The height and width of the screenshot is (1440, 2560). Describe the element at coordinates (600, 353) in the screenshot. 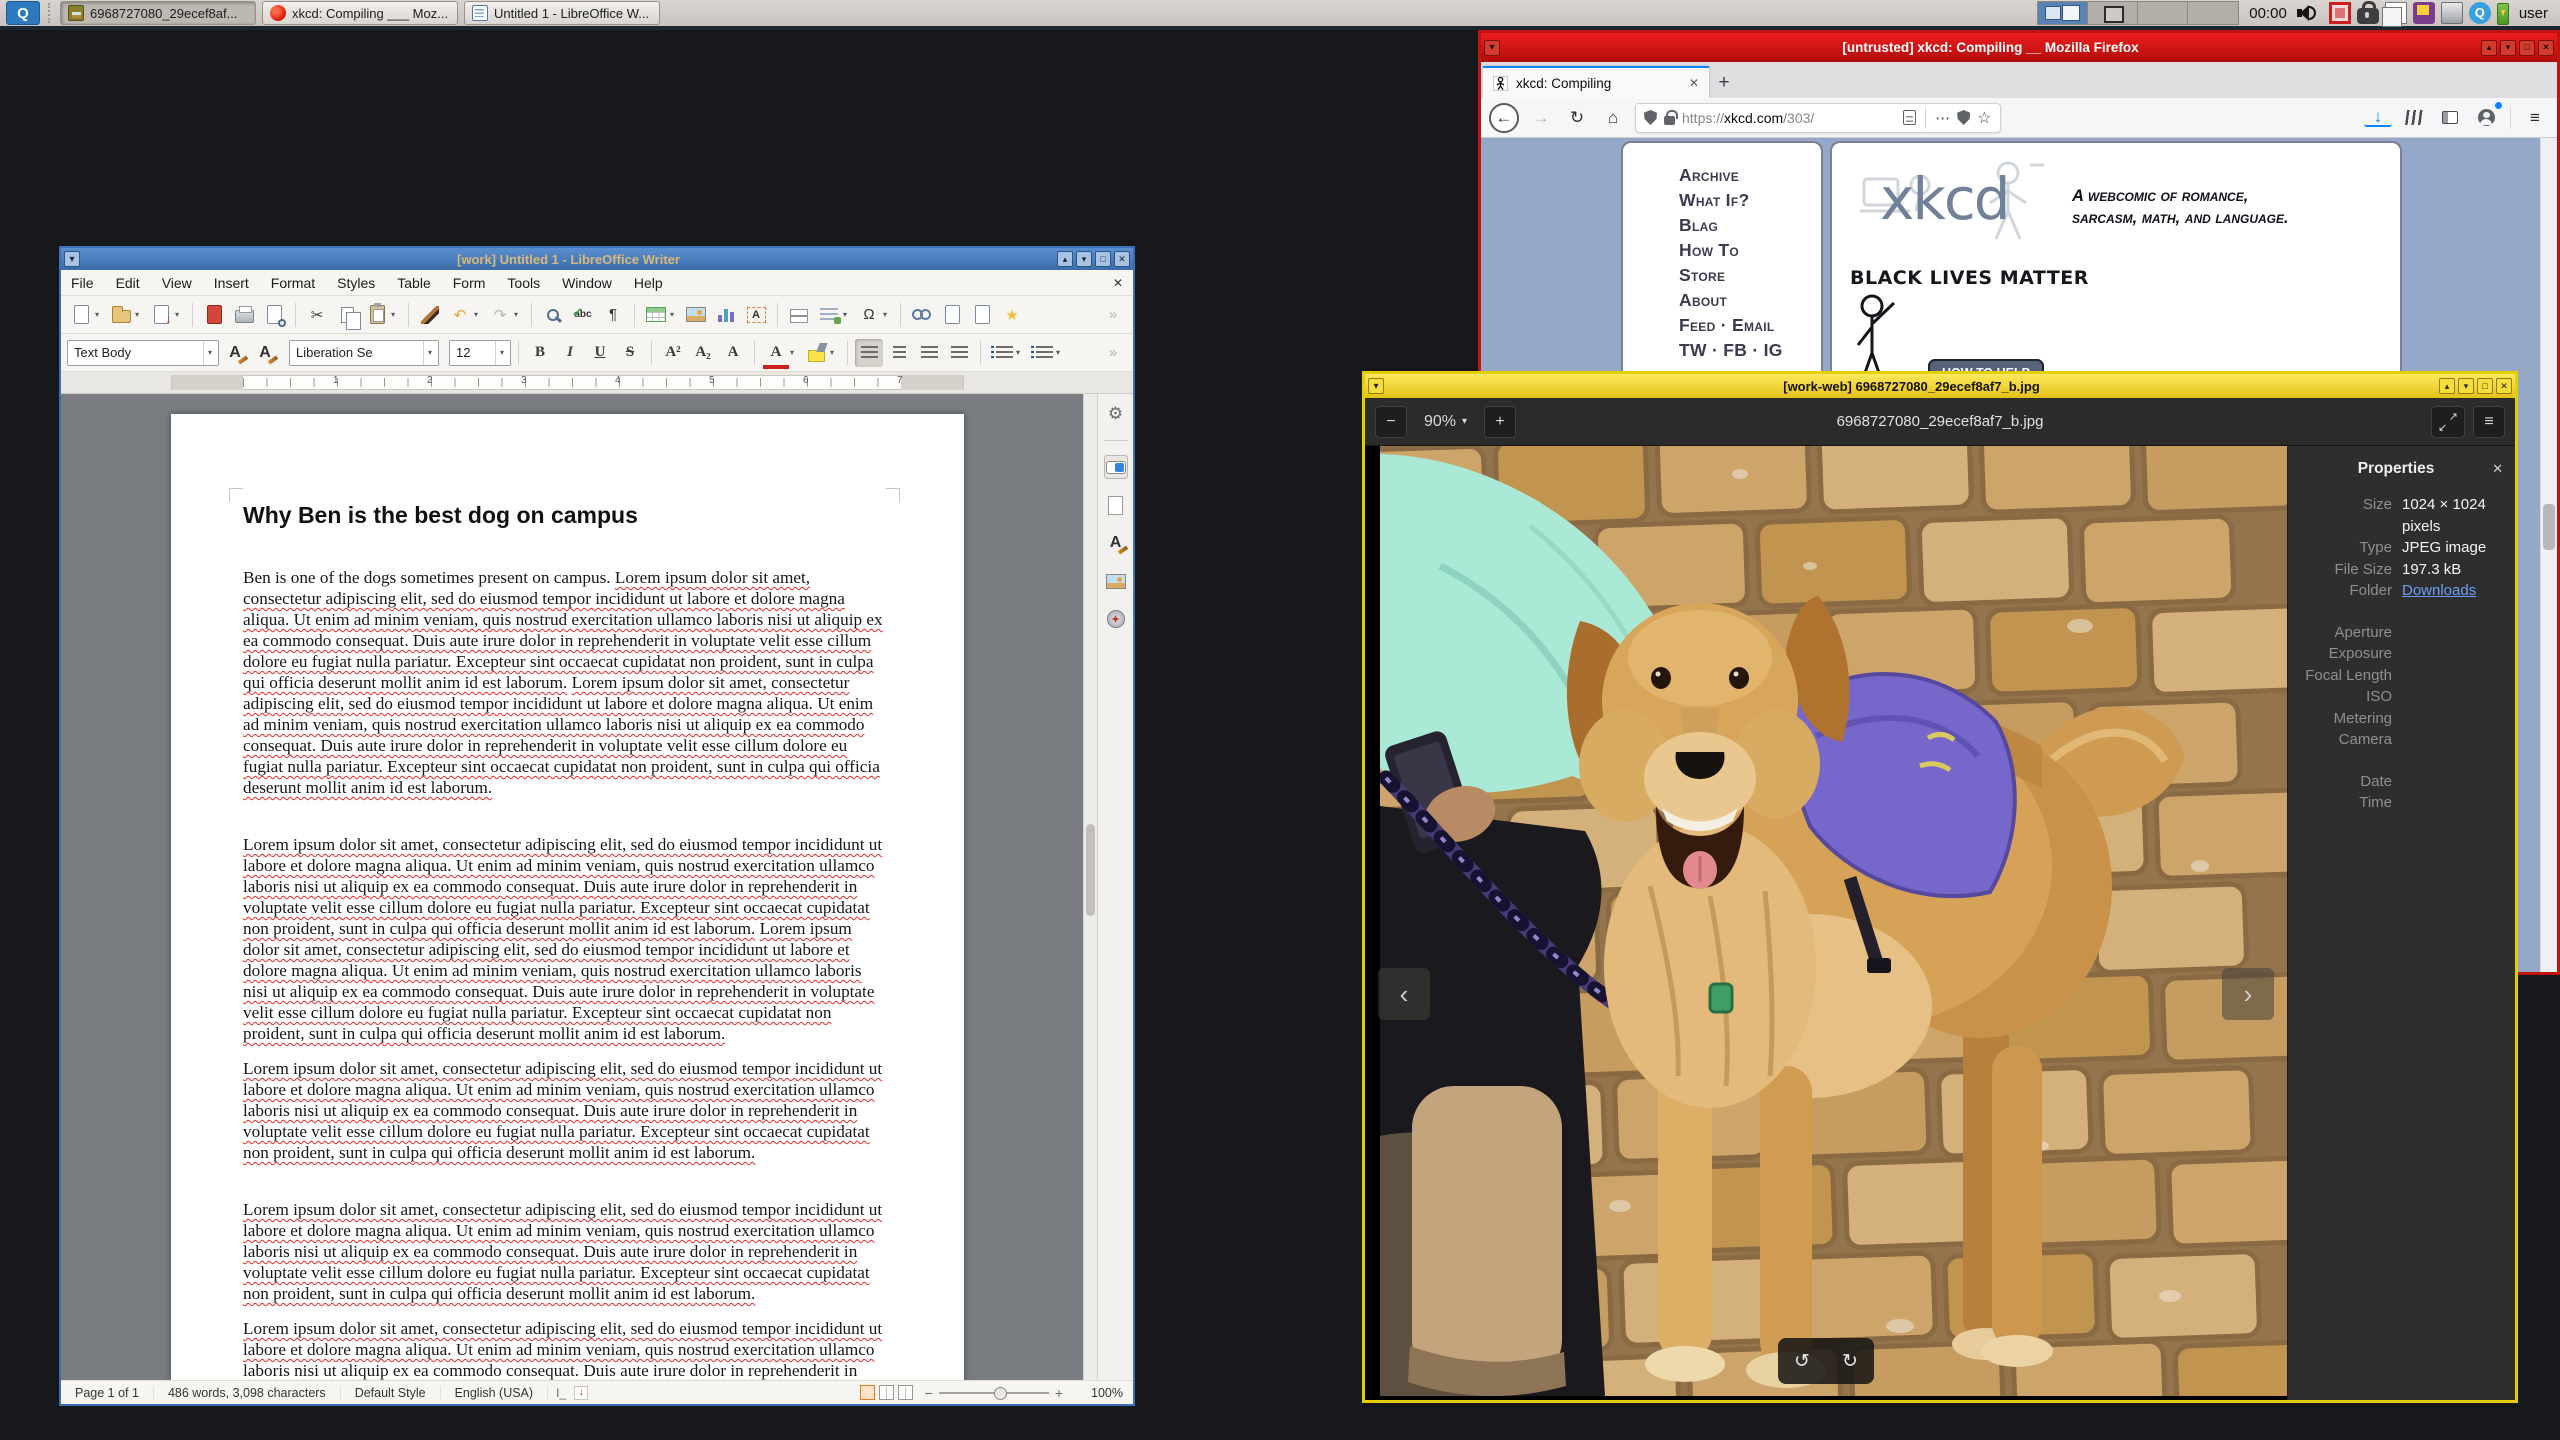

I see `underline-icon: U` at that location.